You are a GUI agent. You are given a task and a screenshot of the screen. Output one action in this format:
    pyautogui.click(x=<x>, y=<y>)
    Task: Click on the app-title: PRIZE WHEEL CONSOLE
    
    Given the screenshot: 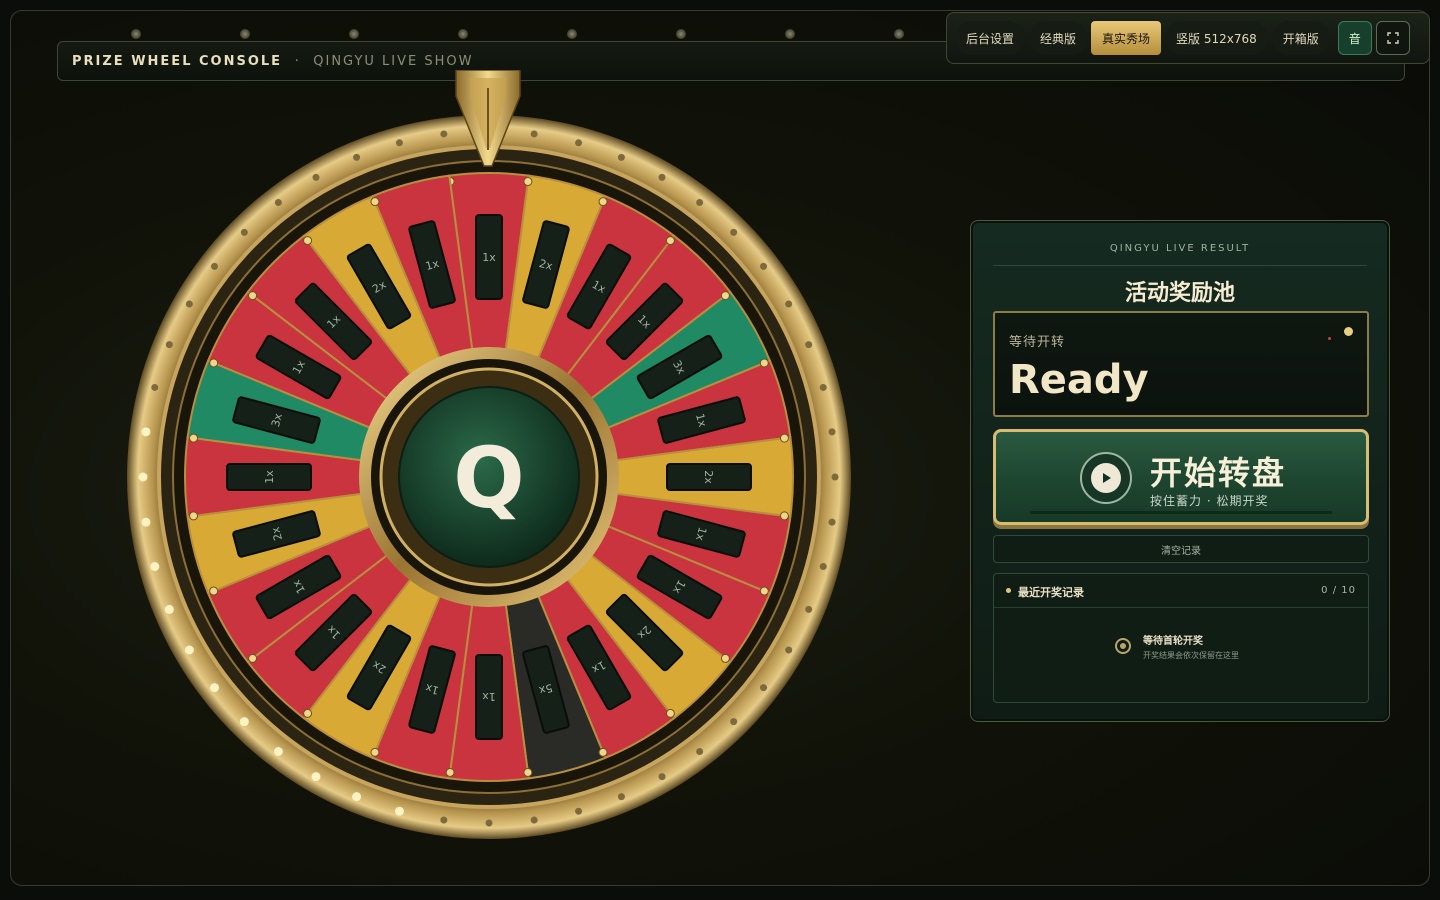 What is the action you would take?
    pyautogui.click(x=177, y=61)
    